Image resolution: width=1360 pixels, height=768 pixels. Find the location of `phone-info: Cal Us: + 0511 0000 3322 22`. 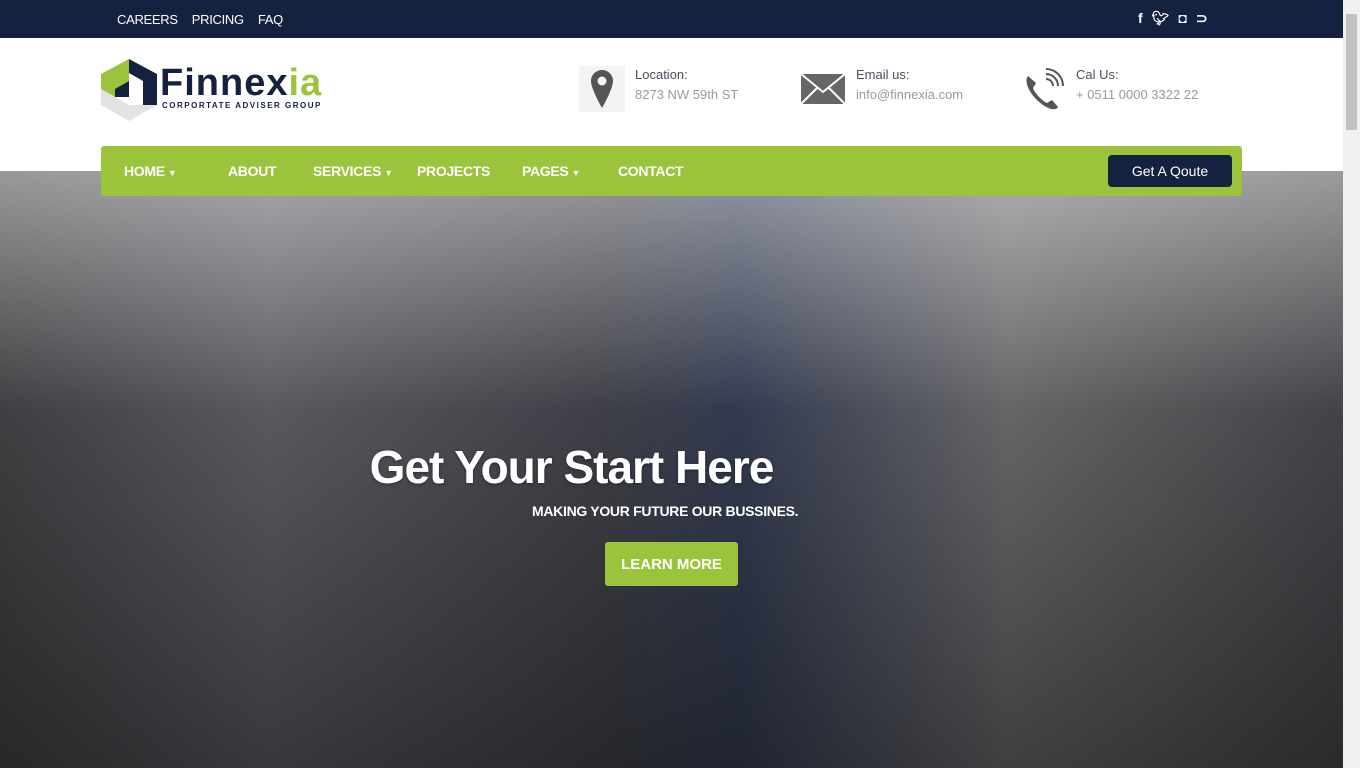

phone-info: Cal Us: + 0511 0000 3322 22 is located at coordinates (1109, 89).